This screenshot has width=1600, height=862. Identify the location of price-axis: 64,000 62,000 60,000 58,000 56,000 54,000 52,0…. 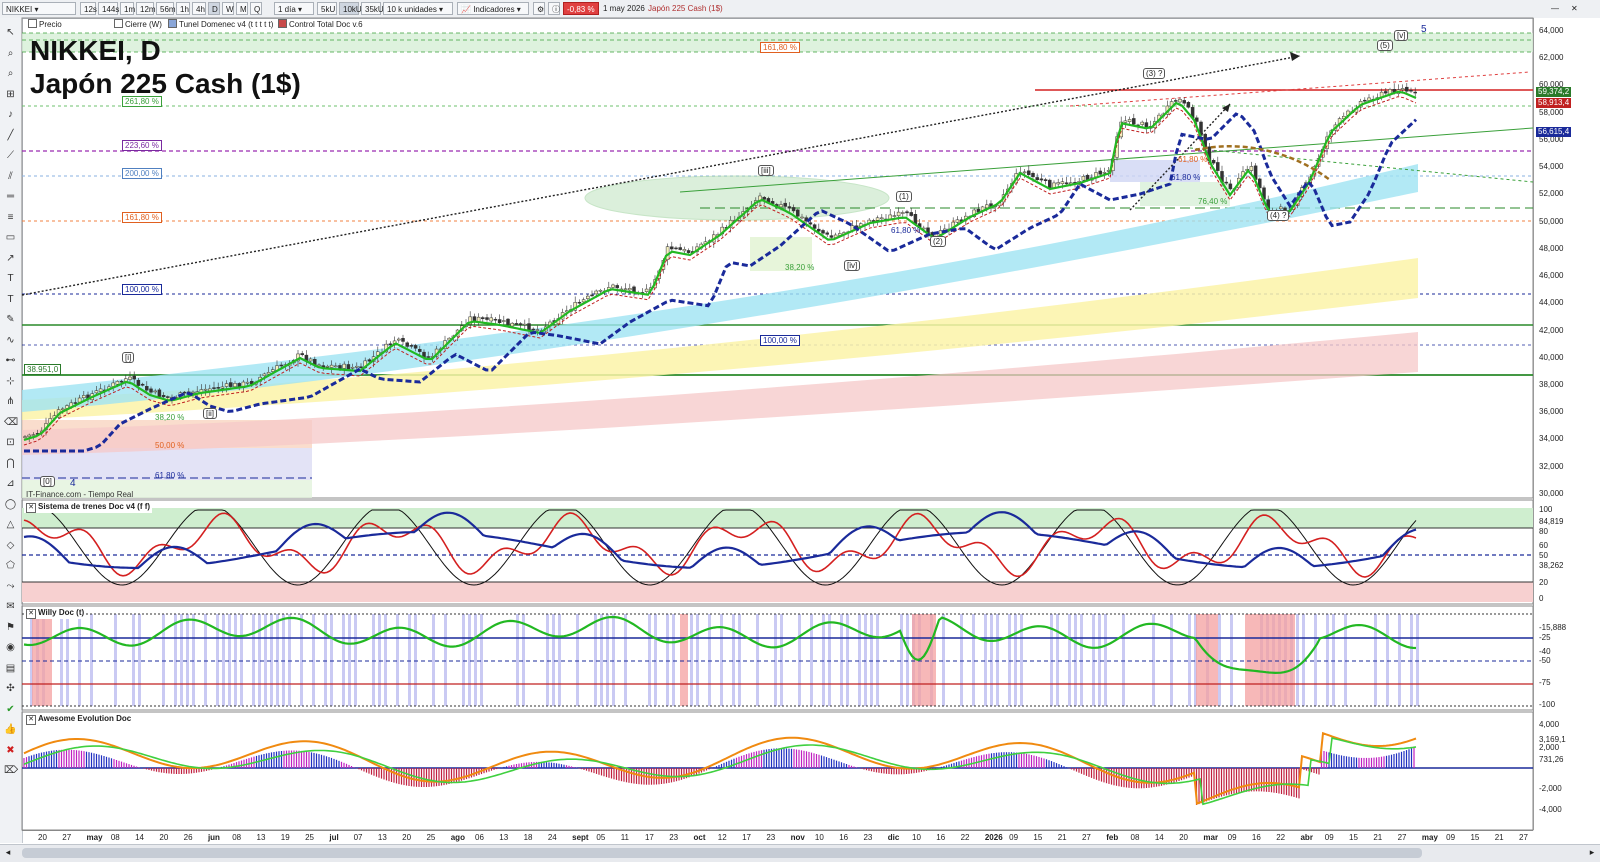
(1566, 424).